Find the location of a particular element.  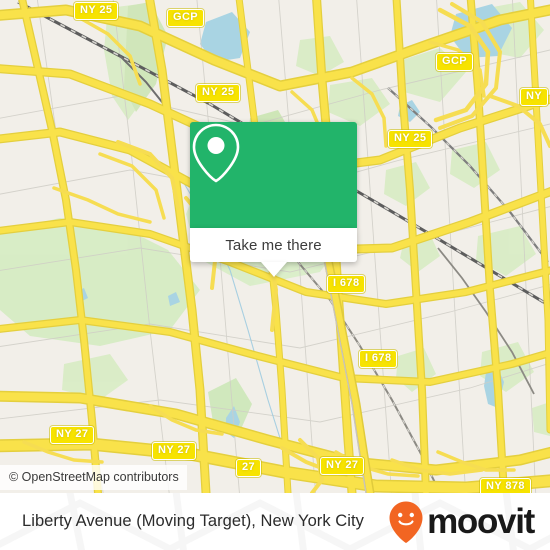

road-shield: NY is located at coordinates (534, 97).